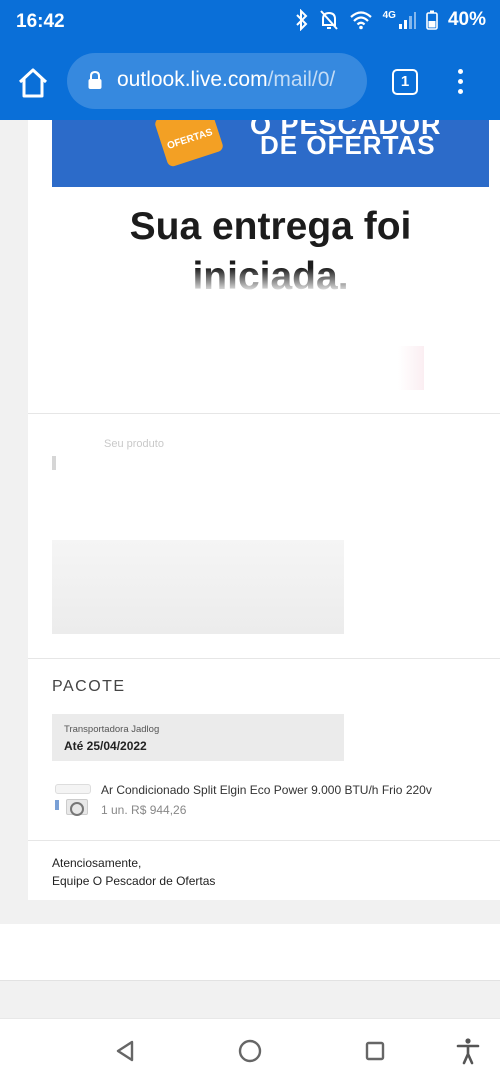 Image resolution: width=500 pixels, height=1083 pixels. Describe the element at coordinates (189, 144) in the screenshot. I see `brand-logo-badge: OFERTAS` at that location.